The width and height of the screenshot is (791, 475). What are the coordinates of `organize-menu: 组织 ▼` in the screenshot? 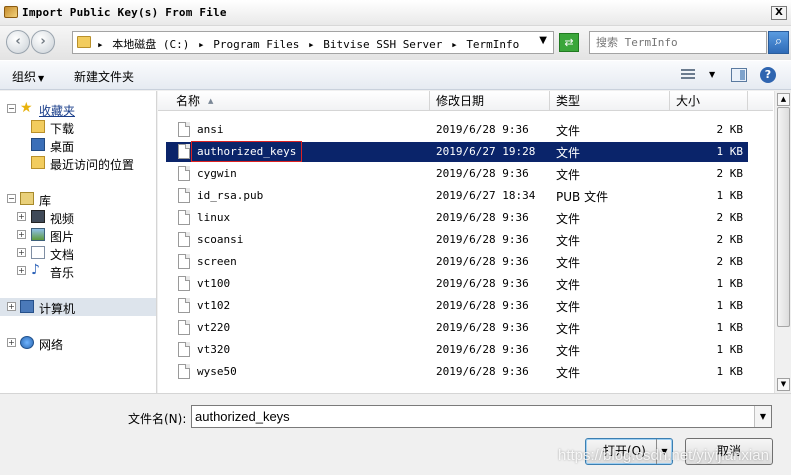 It's located at (28, 76).